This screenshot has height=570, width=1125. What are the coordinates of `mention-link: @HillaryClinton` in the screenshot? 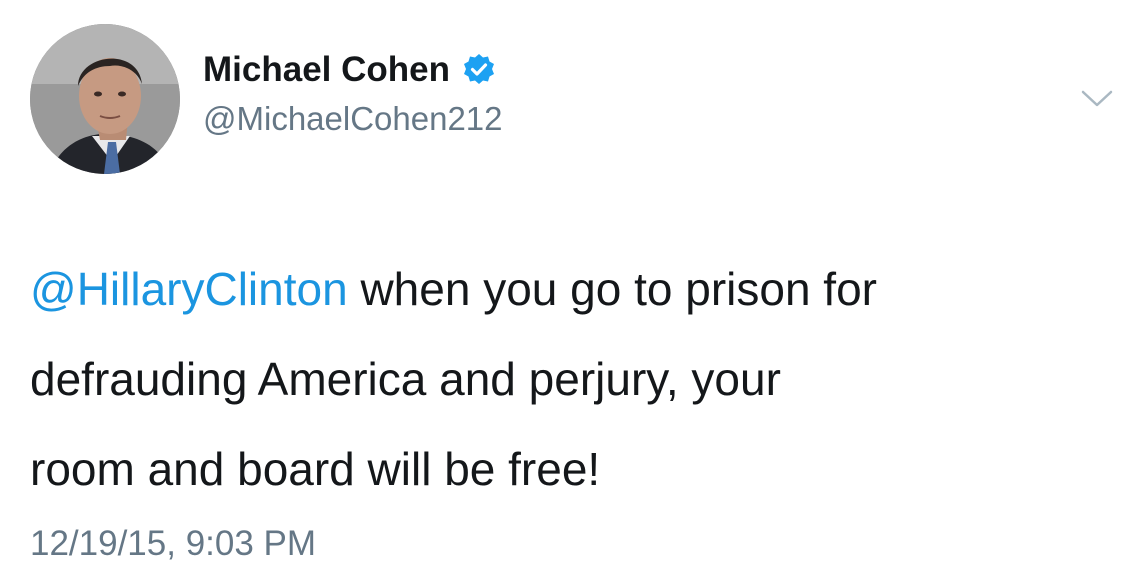 It's located at (189, 289).